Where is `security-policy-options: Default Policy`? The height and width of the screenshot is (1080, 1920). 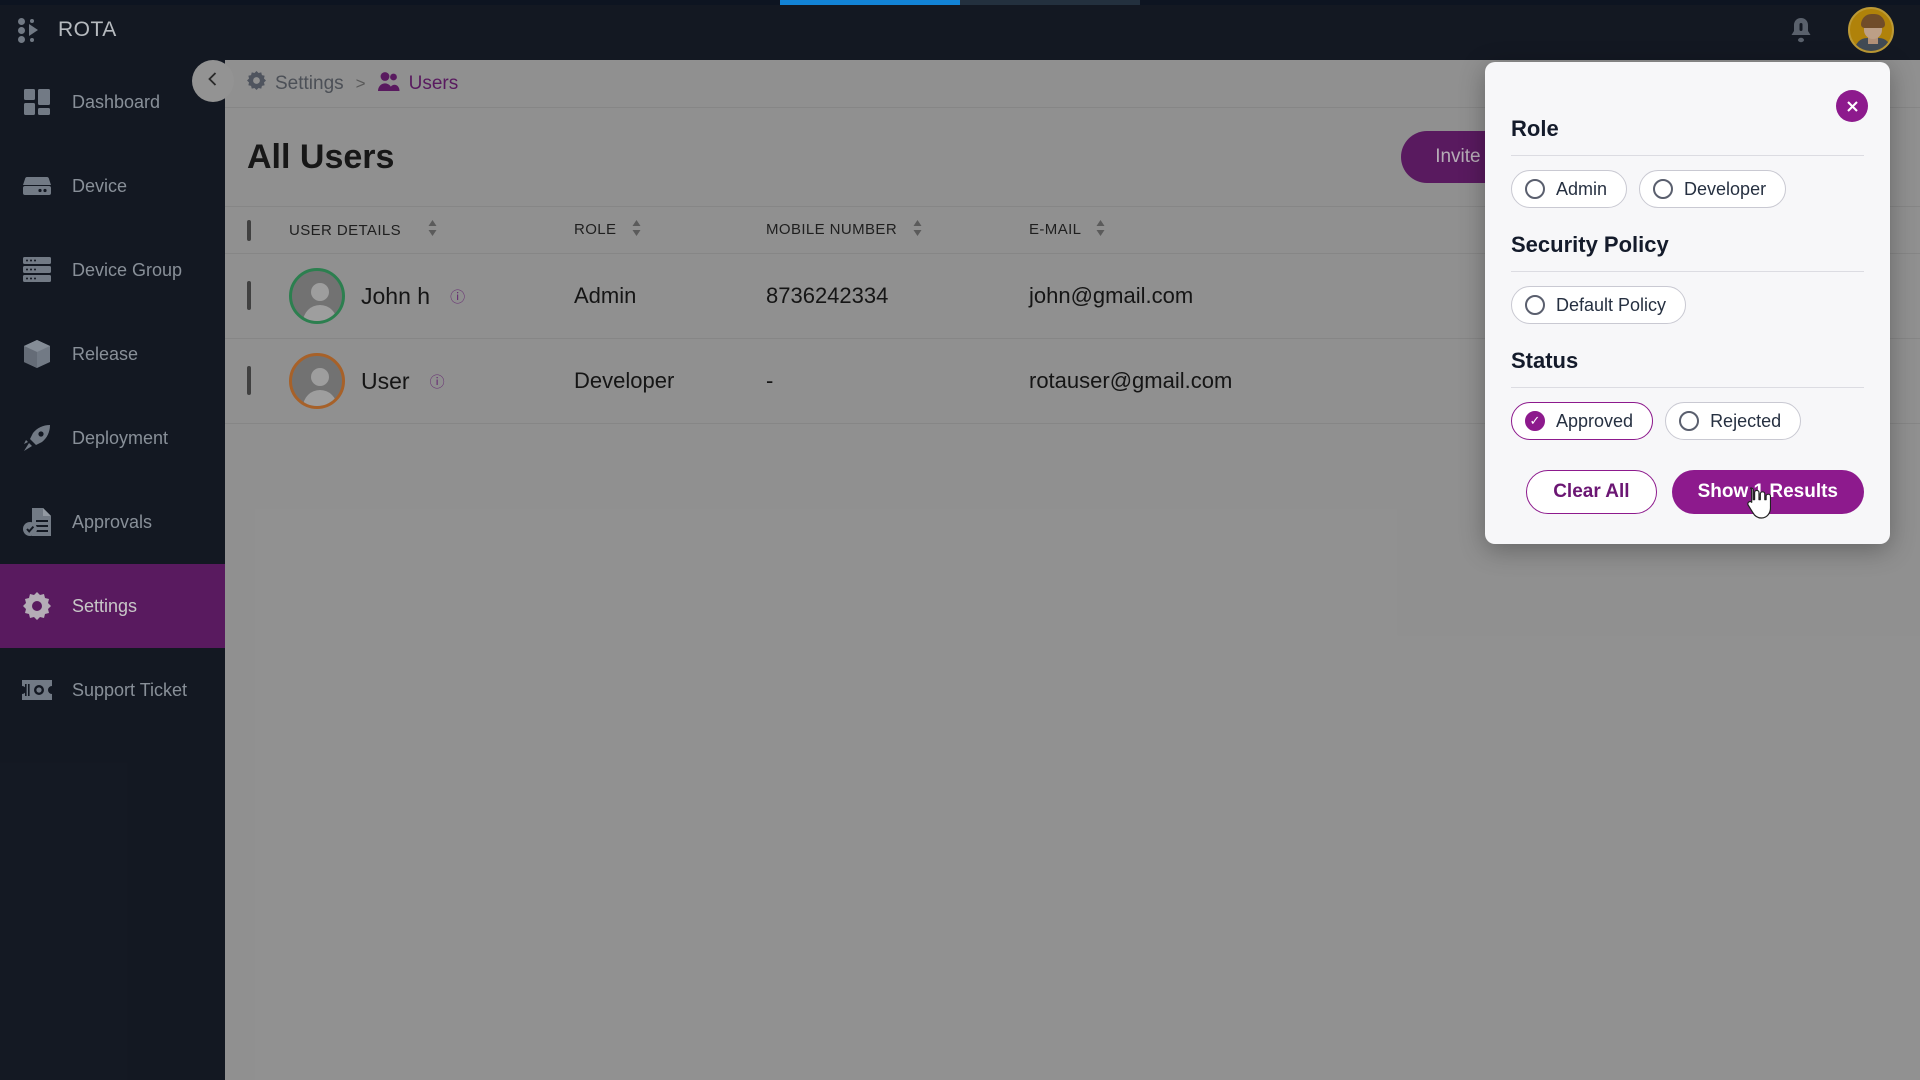 security-policy-options: Default Policy is located at coordinates (1687, 305).